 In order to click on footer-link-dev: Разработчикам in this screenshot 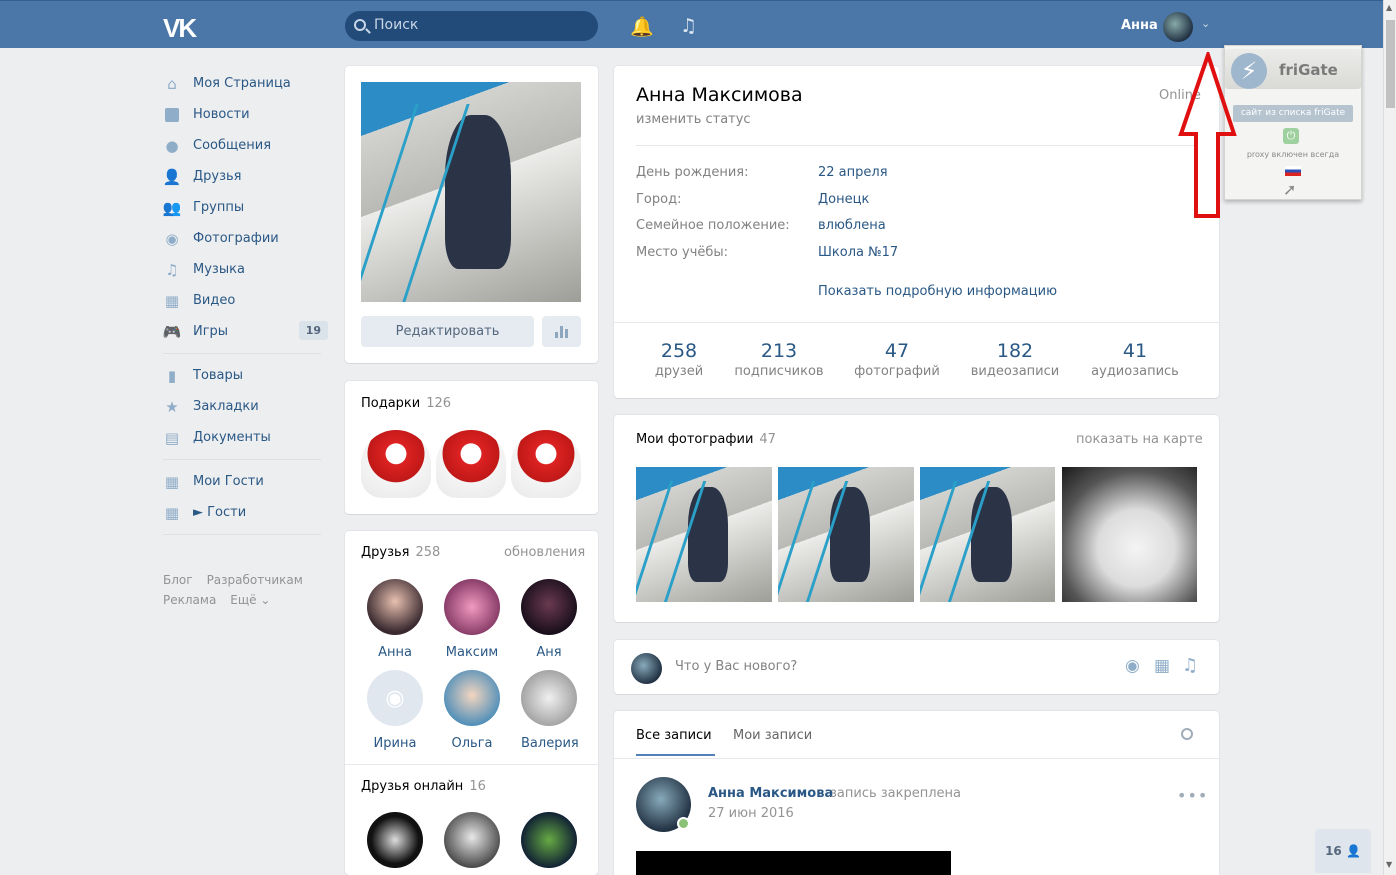, I will do `click(255, 580)`.